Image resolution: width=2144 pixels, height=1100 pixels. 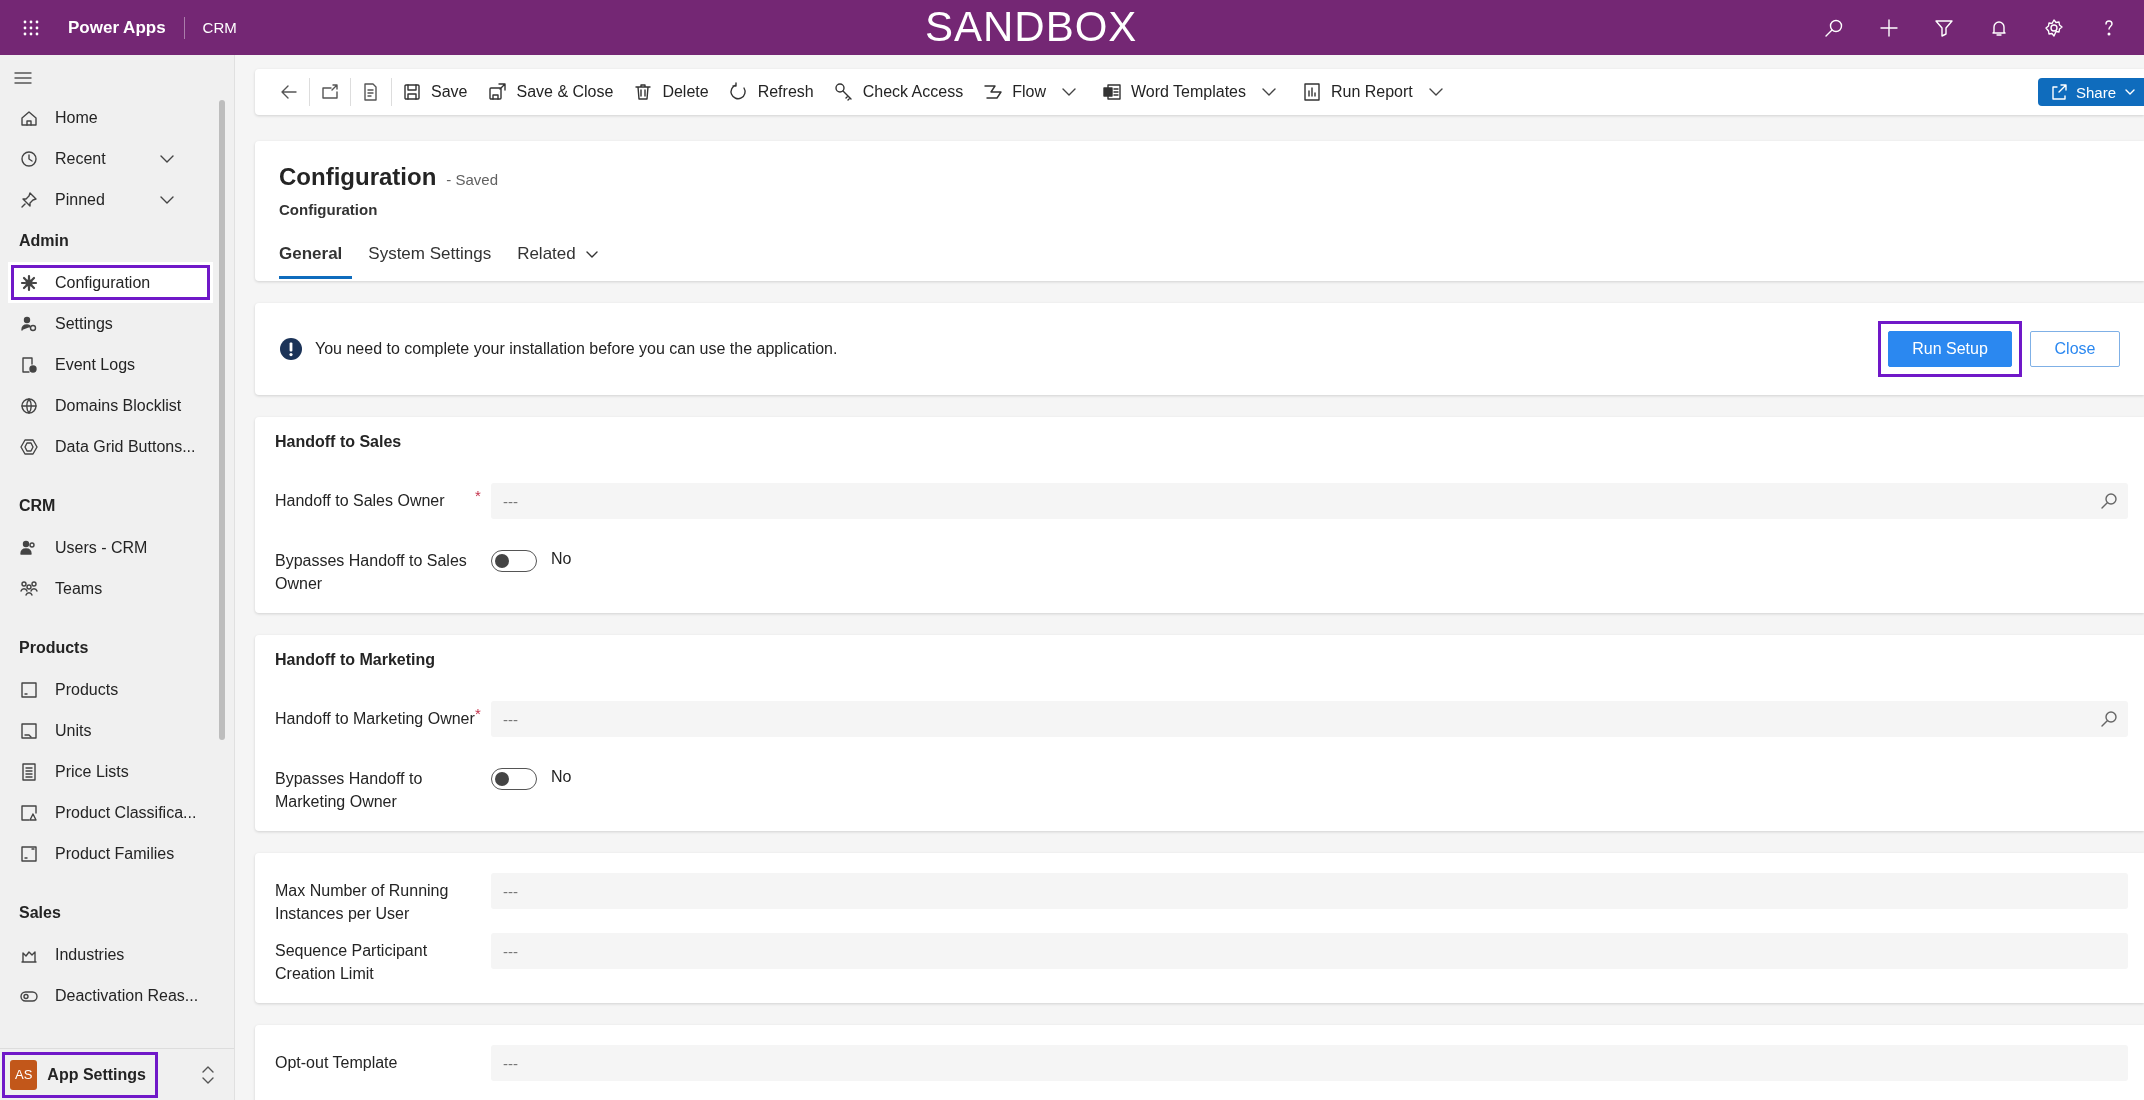 What do you see at coordinates (472, 179) in the screenshot?
I see `save-status: - Saved` at bounding box center [472, 179].